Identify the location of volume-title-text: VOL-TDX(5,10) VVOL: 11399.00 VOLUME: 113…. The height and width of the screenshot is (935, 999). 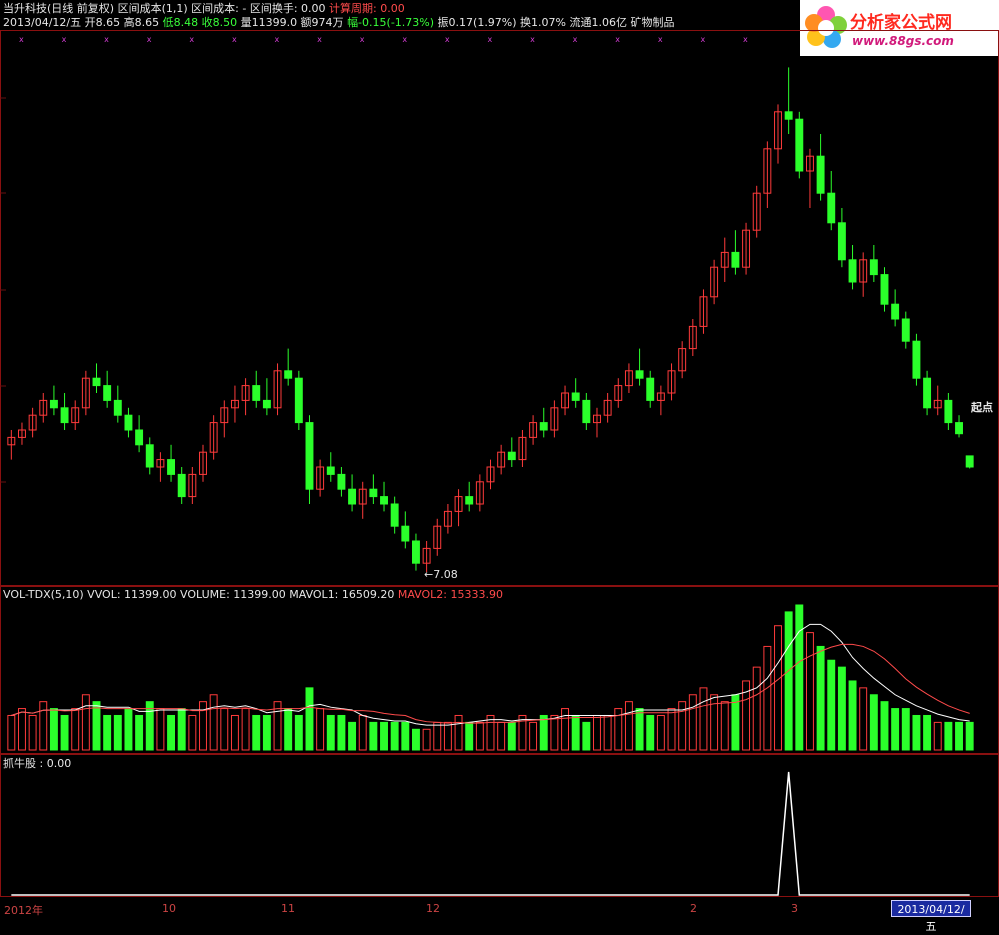
(200, 594).